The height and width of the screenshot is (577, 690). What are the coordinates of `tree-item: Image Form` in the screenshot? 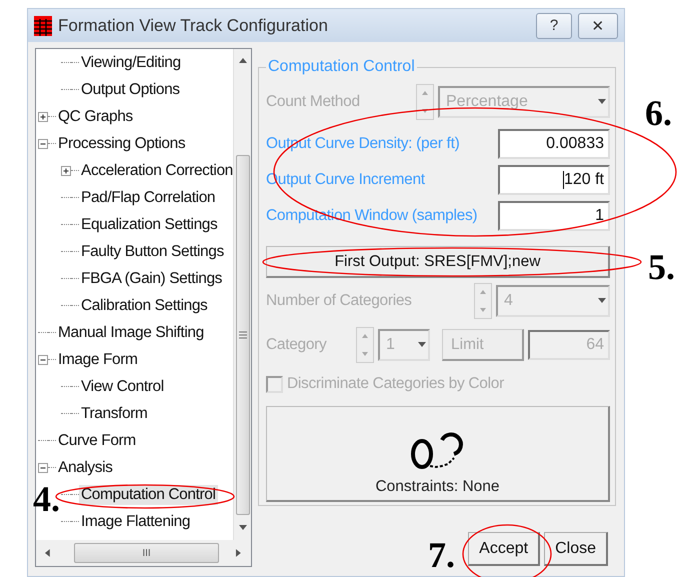 It's located at (98, 360).